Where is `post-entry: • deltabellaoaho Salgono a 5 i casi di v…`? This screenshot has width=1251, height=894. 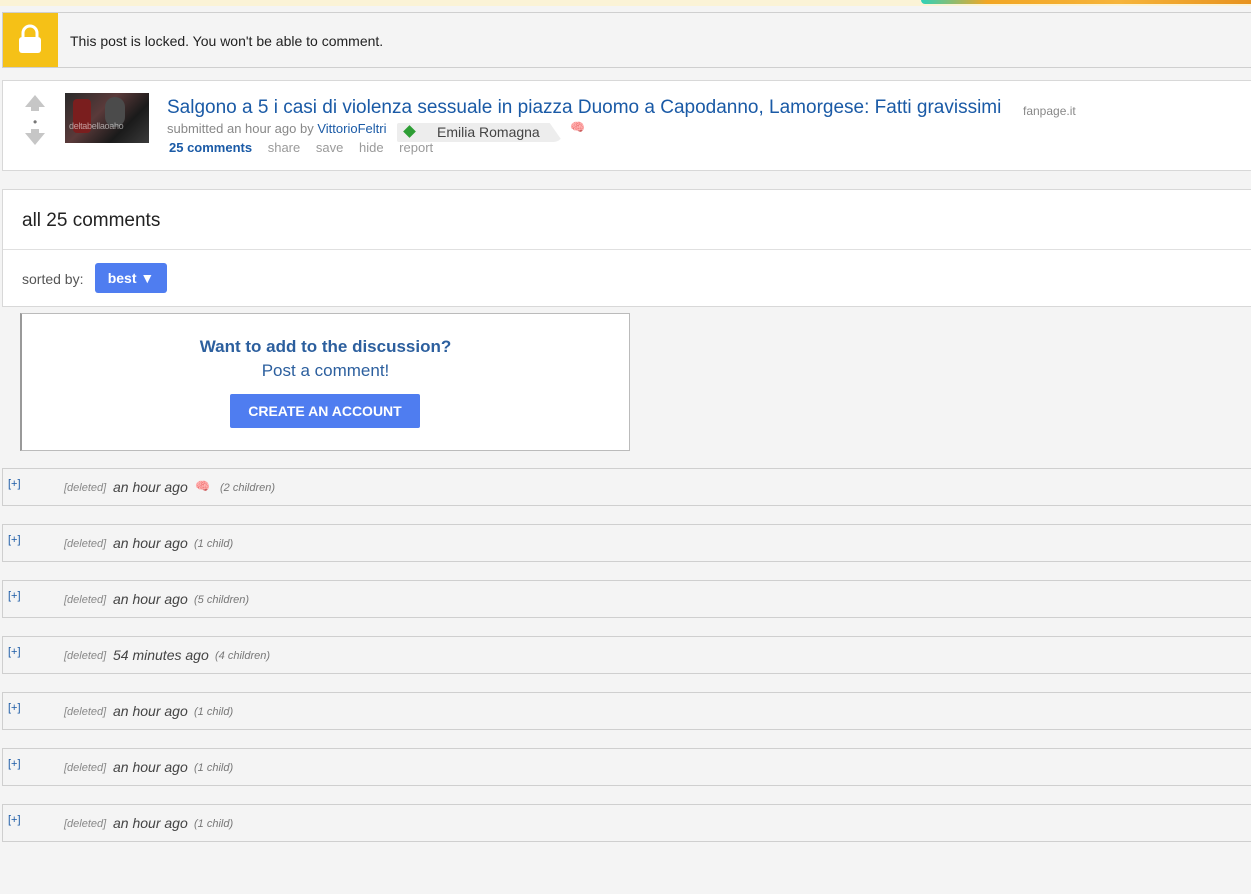 post-entry: • deltabellaoaho Salgono a 5 i casi di v… is located at coordinates (626, 125).